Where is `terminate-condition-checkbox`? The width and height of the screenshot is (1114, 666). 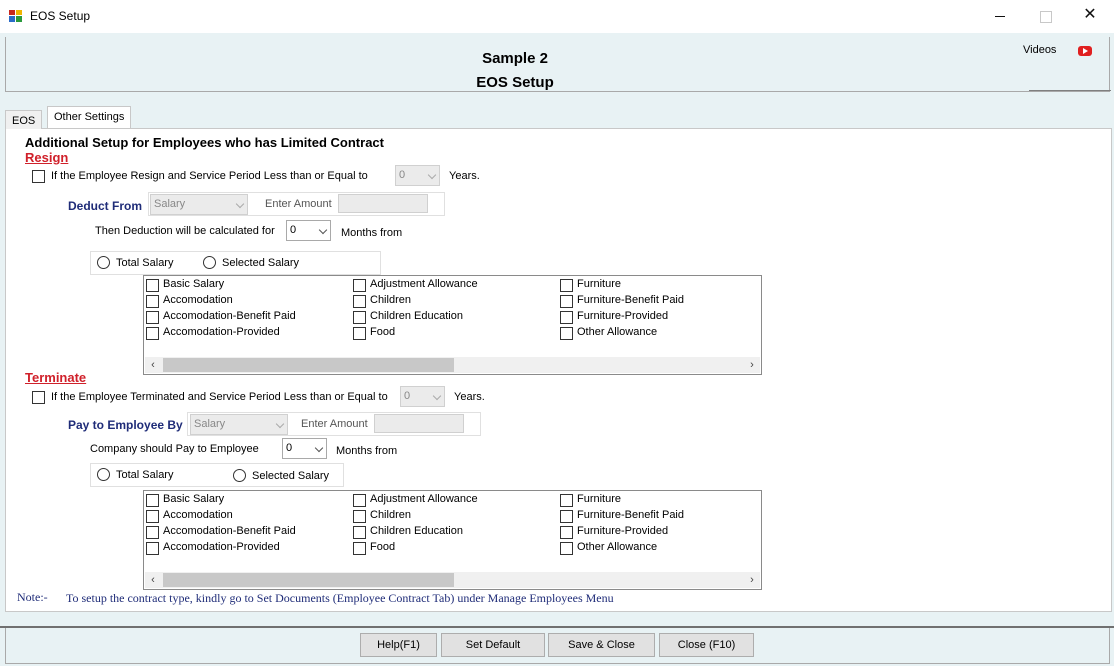
terminate-condition-checkbox is located at coordinates (38, 397).